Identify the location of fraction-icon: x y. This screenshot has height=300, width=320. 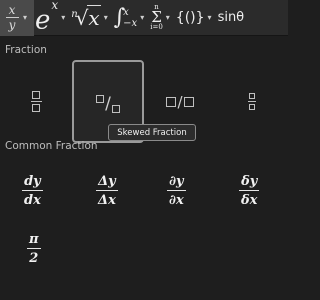
(12, 17).